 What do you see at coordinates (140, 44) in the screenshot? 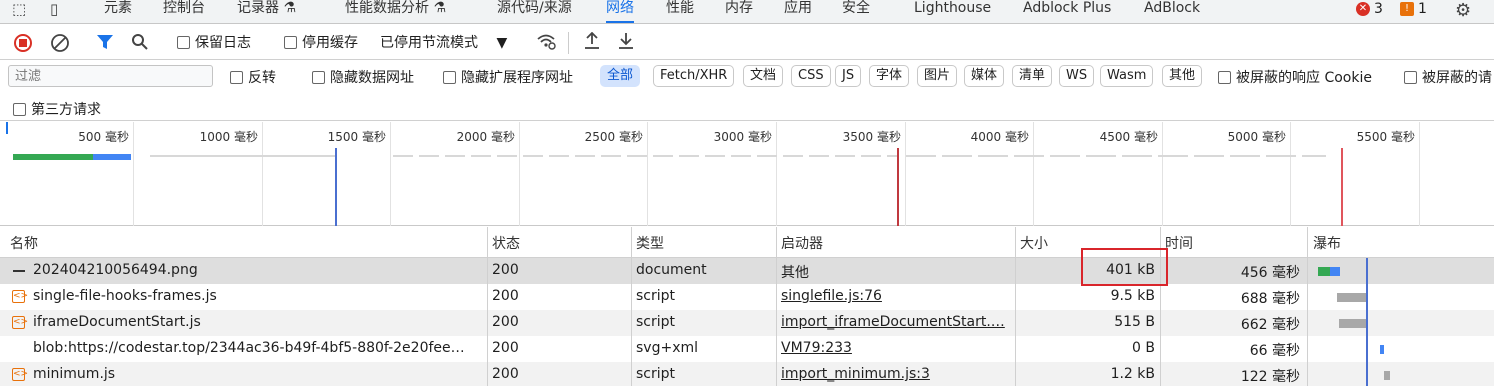
I see `search-icon` at bounding box center [140, 44].